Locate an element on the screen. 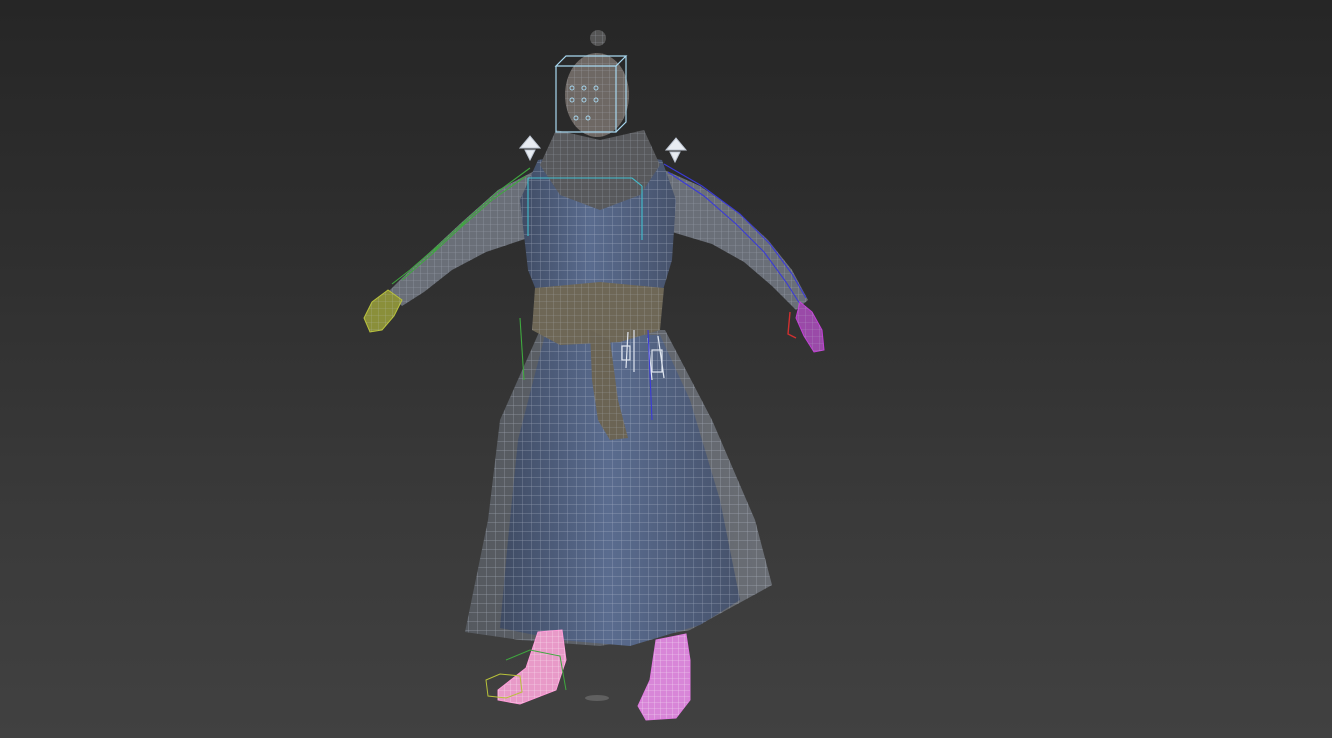 The height and width of the screenshot is (738, 1332). right-fingertip is located at coordinates (792, 325).